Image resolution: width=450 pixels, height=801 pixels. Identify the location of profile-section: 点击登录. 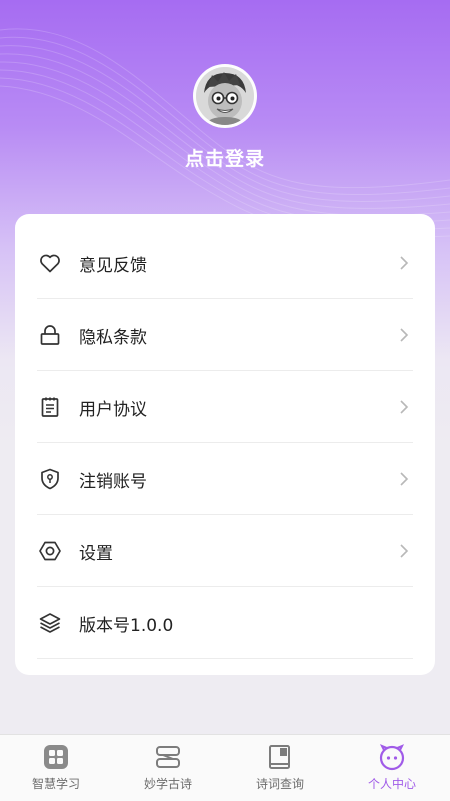
(225, 117).